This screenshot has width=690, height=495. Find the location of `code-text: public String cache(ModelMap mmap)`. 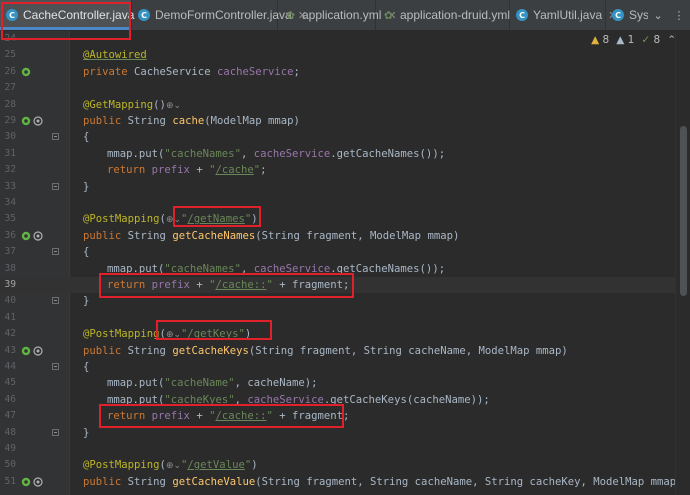

code-text: public String cache(ModelMap mmap) is located at coordinates (191, 121).